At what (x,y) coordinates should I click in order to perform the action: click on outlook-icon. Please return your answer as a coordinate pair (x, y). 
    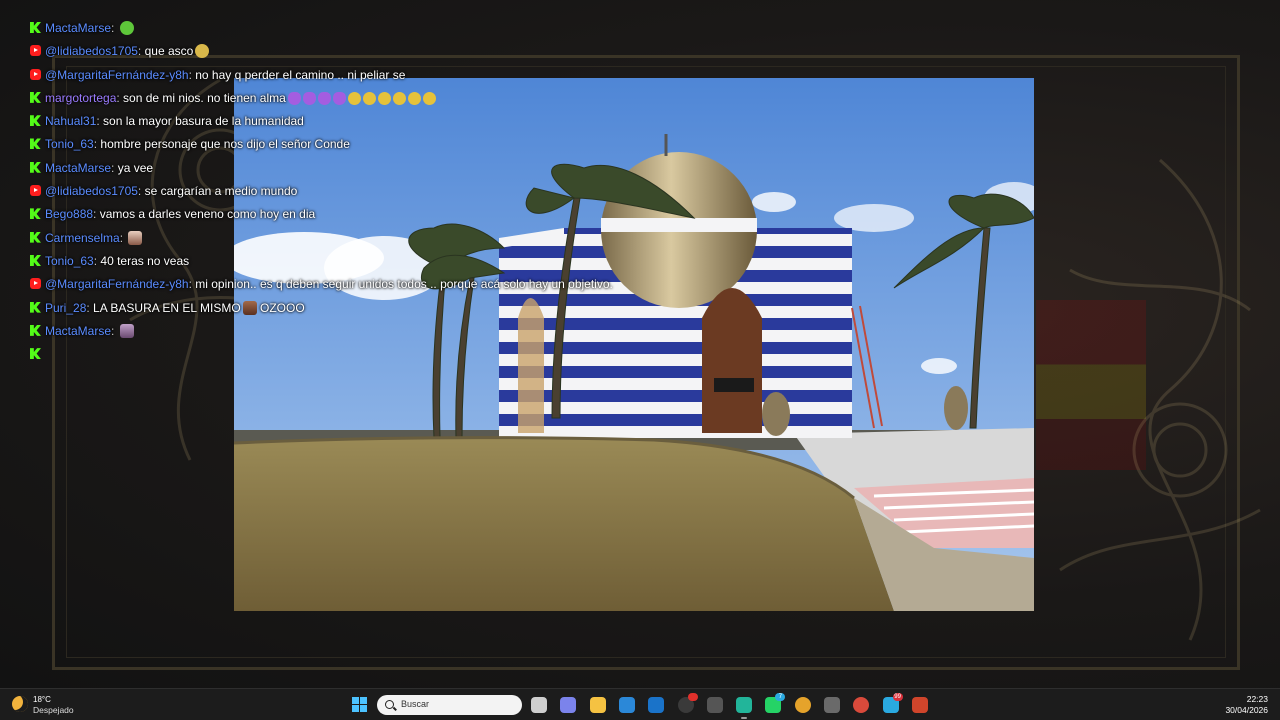
    Looking at the image, I should click on (656, 705).